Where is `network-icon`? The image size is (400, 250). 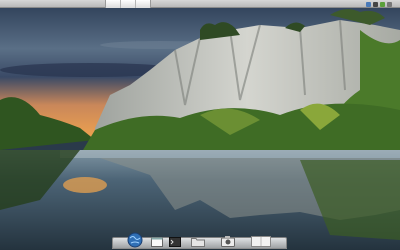
network-icon is located at coordinates (368, 4).